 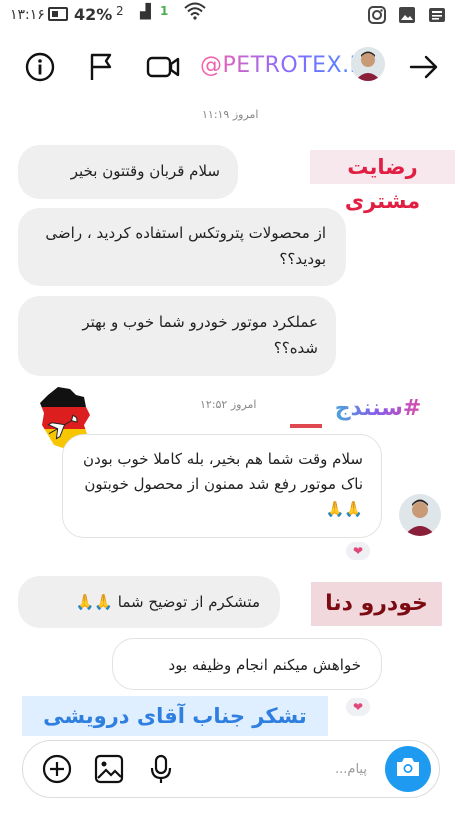 What do you see at coordinates (420, 515) in the screenshot?
I see `sender-avatar` at bounding box center [420, 515].